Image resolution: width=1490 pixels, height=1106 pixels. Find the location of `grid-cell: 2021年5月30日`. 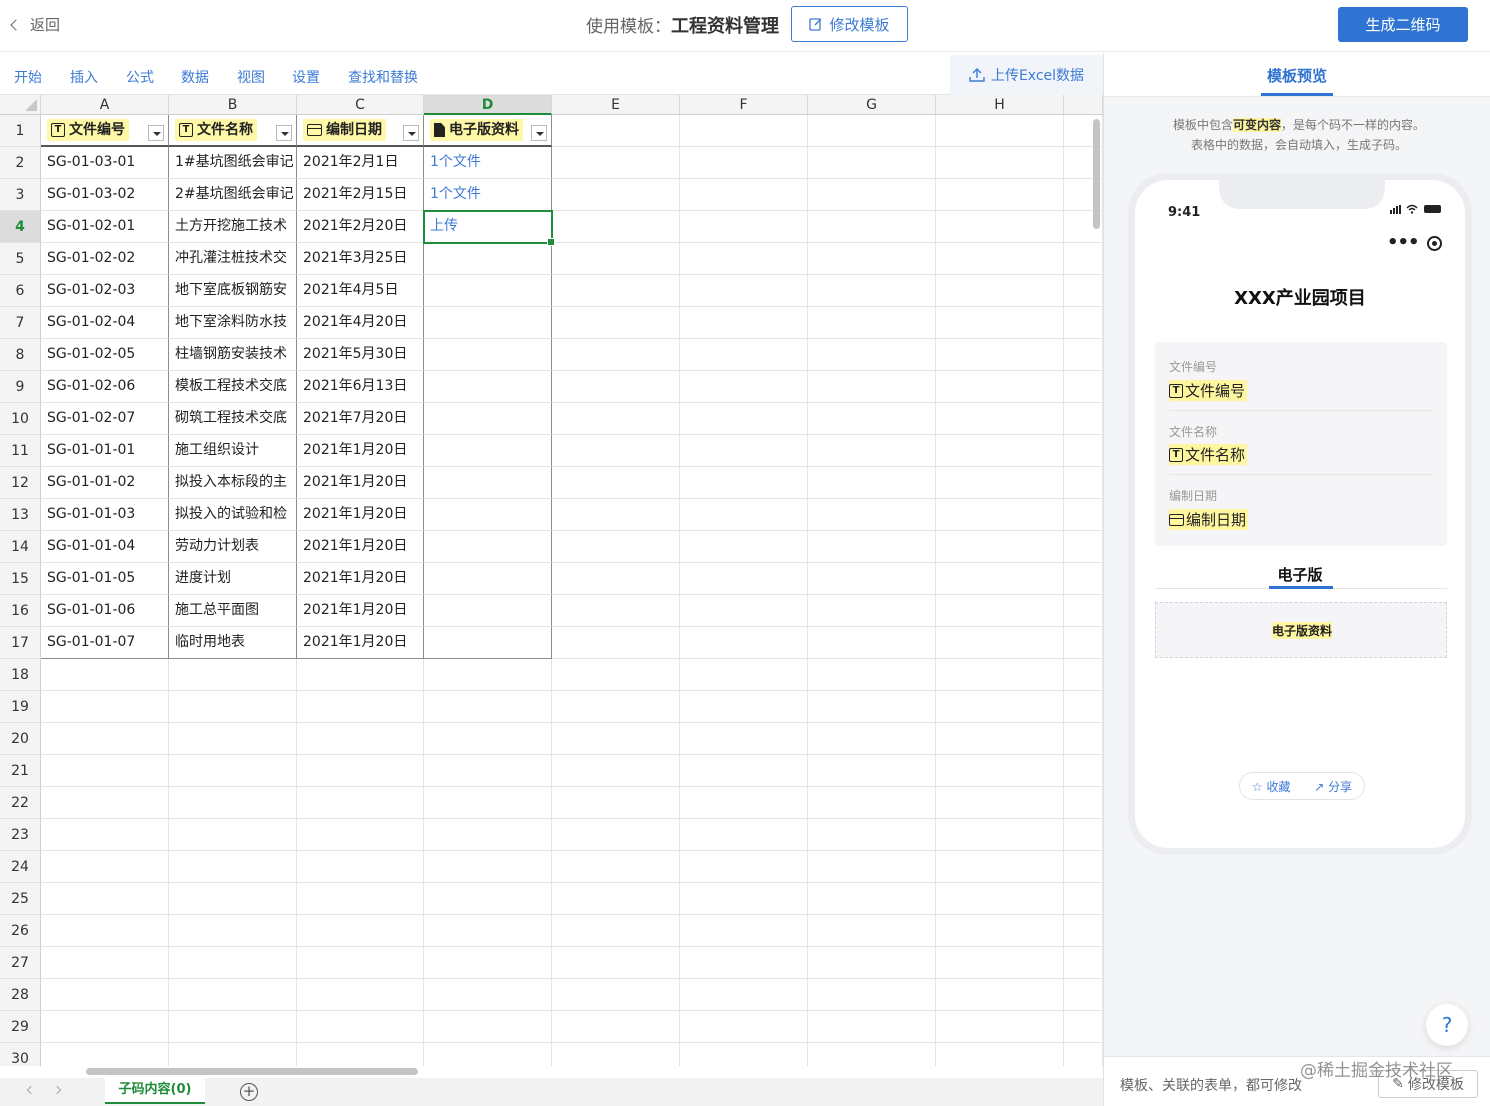

grid-cell: 2021年5月30日 is located at coordinates (360, 355).